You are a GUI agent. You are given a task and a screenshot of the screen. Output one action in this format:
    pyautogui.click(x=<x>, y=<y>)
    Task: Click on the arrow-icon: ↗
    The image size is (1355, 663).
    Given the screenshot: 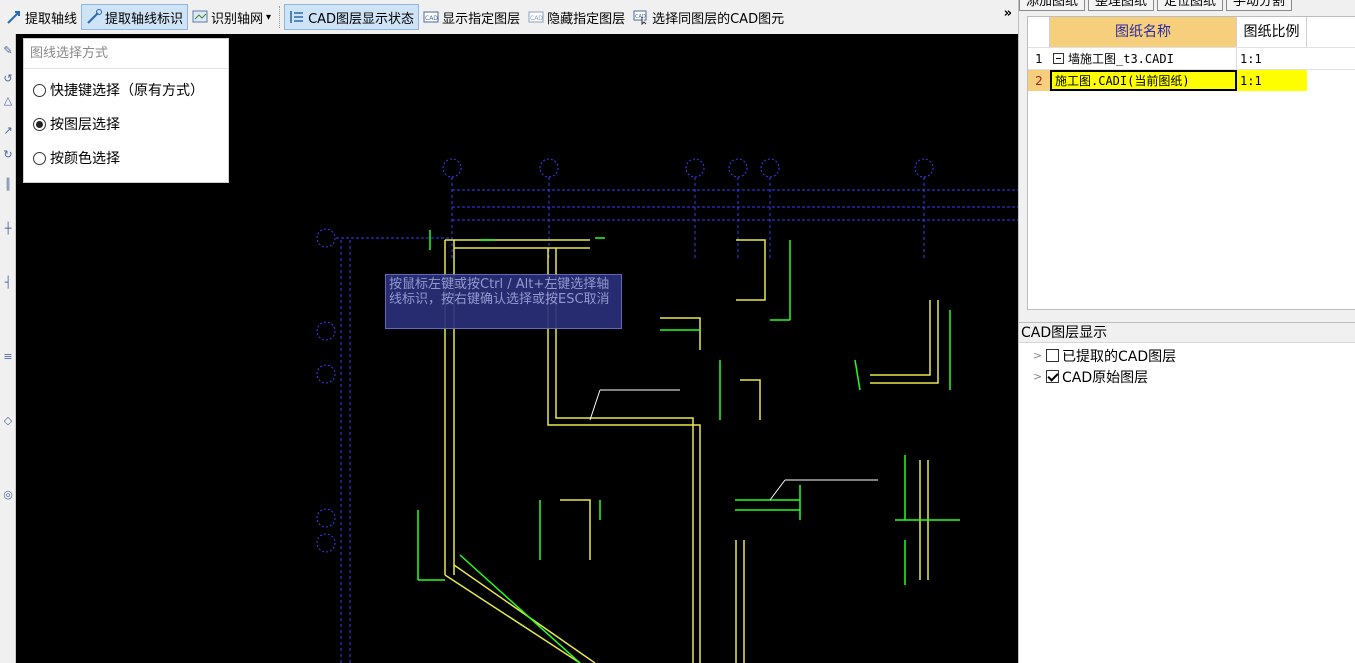 What is the action you would take?
    pyautogui.click(x=8, y=131)
    